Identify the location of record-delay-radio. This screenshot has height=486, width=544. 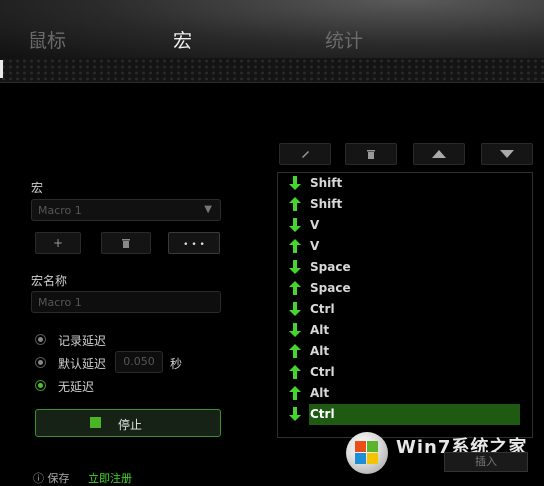
(40, 339).